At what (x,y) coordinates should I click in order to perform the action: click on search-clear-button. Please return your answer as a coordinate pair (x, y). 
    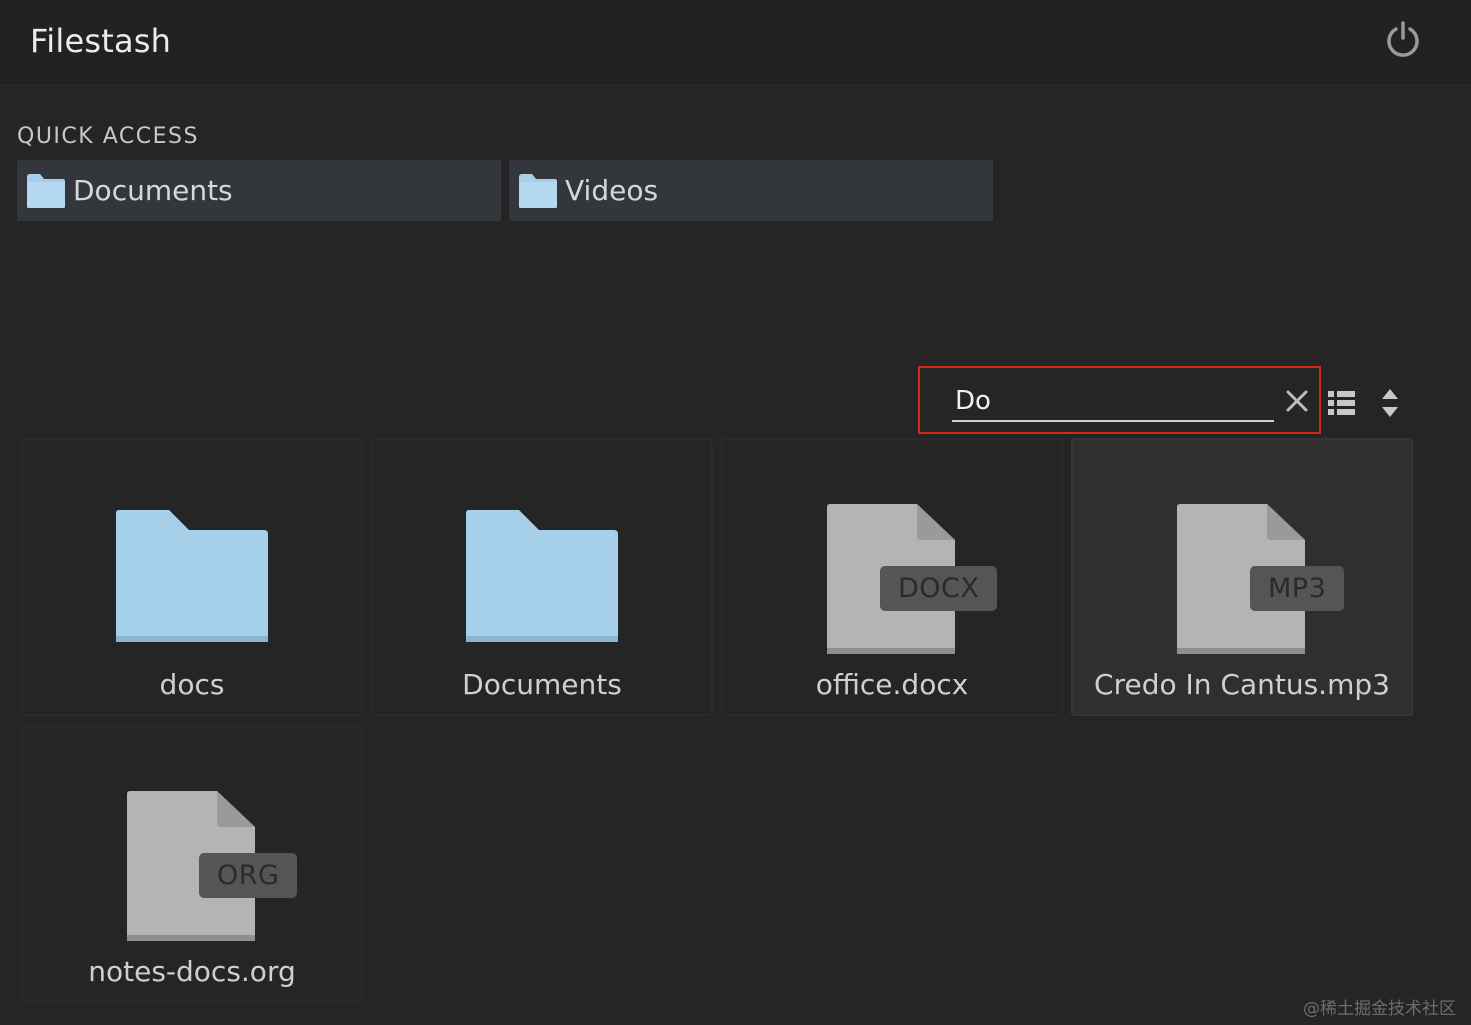
    Looking at the image, I should click on (1297, 401).